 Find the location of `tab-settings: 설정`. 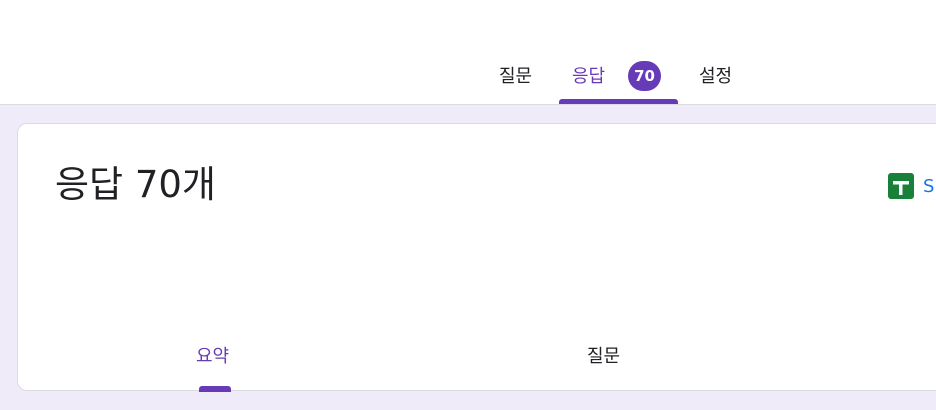

tab-settings: 설정 is located at coordinates (715, 77).